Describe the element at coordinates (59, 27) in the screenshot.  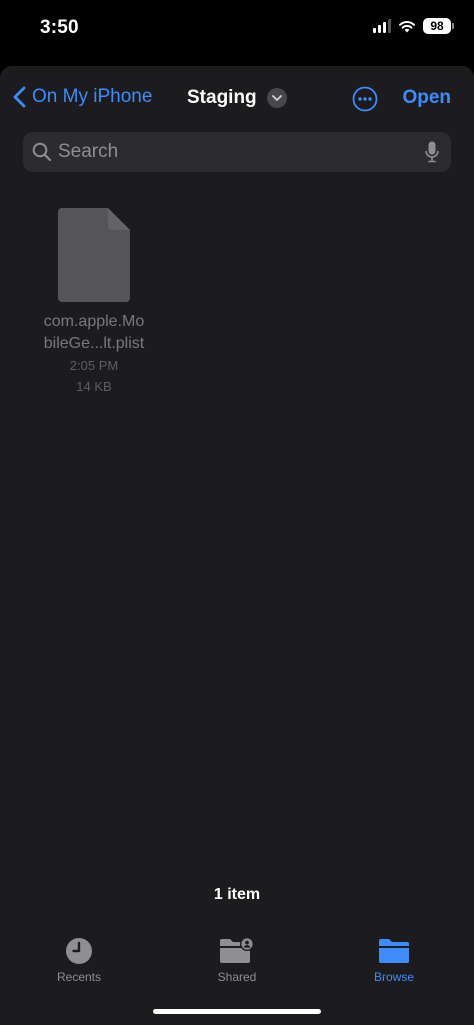
I see `status-time: 3:50` at that location.